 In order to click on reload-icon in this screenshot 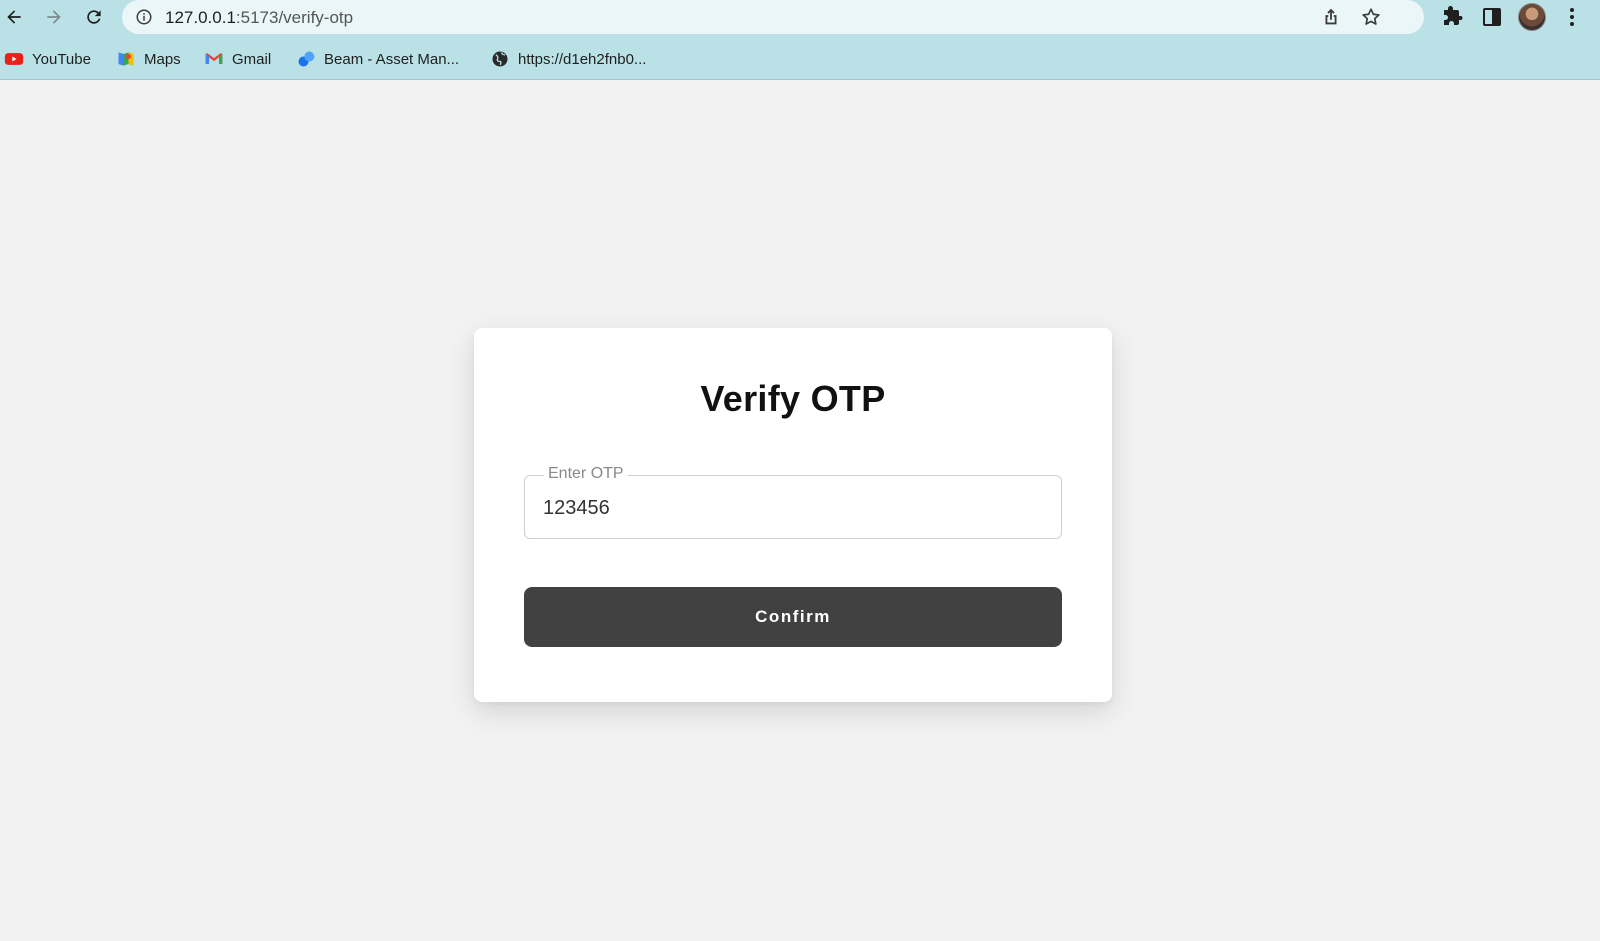, I will do `click(94, 17)`.